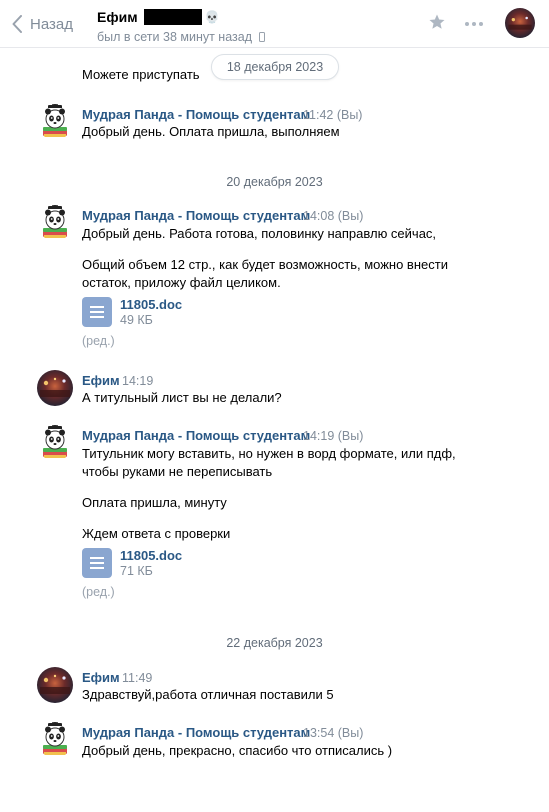 The width and height of the screenshot is (549, 812). I want to click on peer-status: был в сети 38 минут назад, so click(181, 37).